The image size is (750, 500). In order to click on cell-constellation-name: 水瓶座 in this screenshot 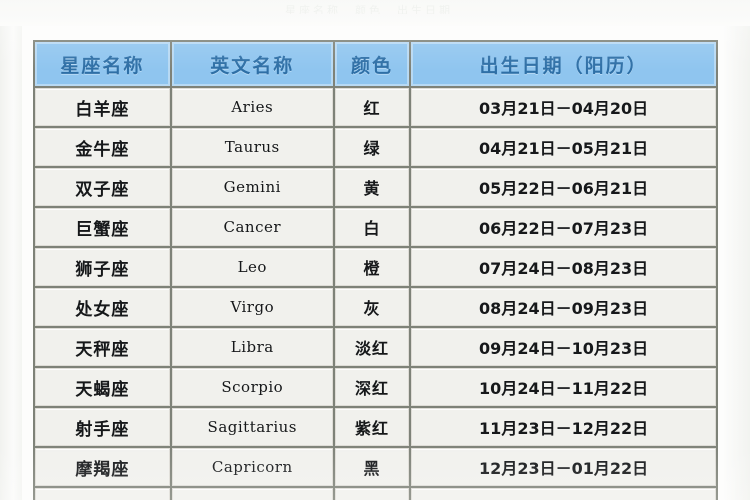, I will do `click(102, 494)`.